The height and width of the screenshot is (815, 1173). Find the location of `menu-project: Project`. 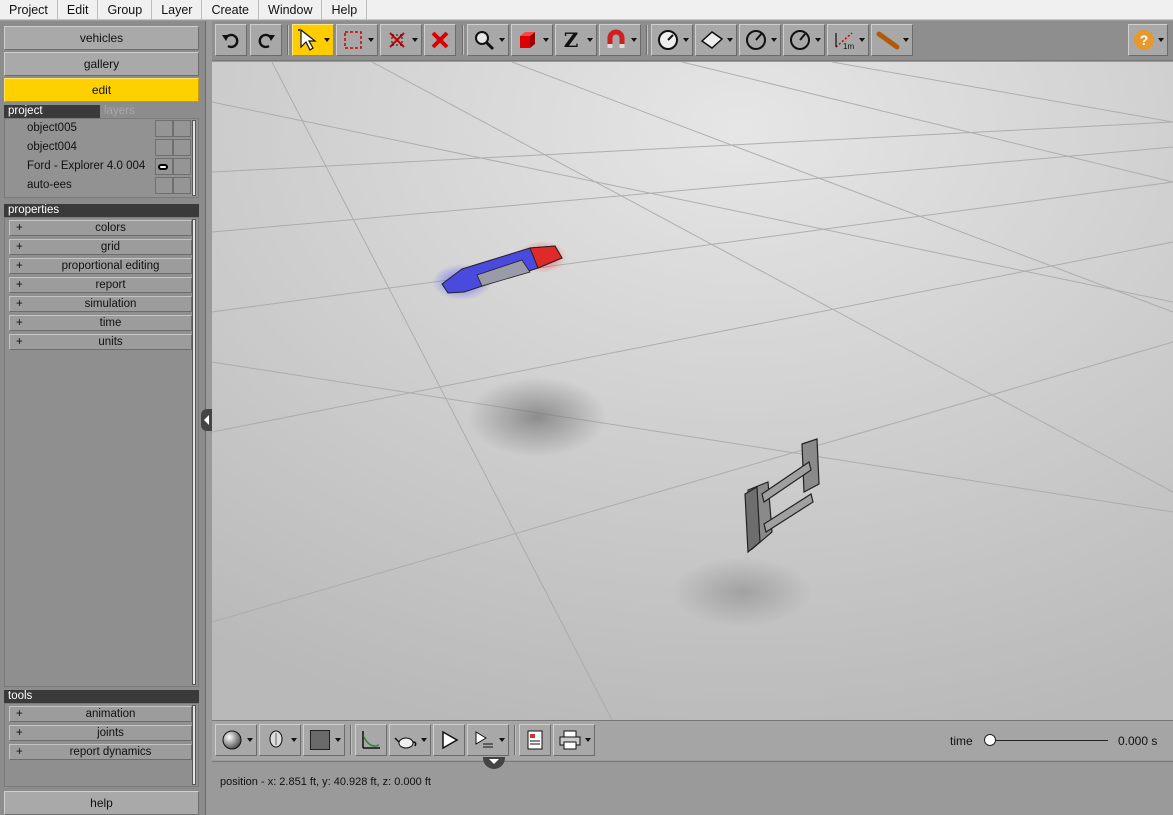

menu-project: Project is located at coordinates (29, 10).